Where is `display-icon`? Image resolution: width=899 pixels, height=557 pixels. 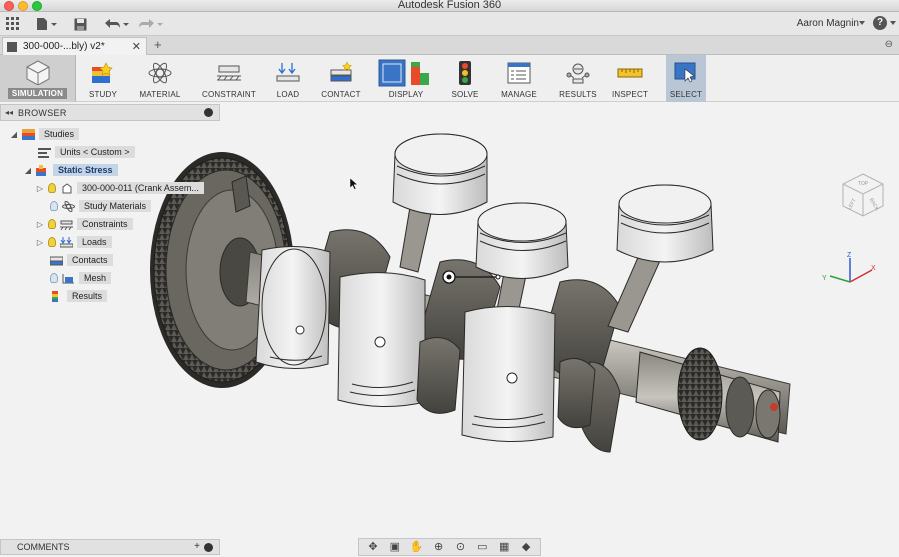 display-icon is located at coordinates (403, 72).